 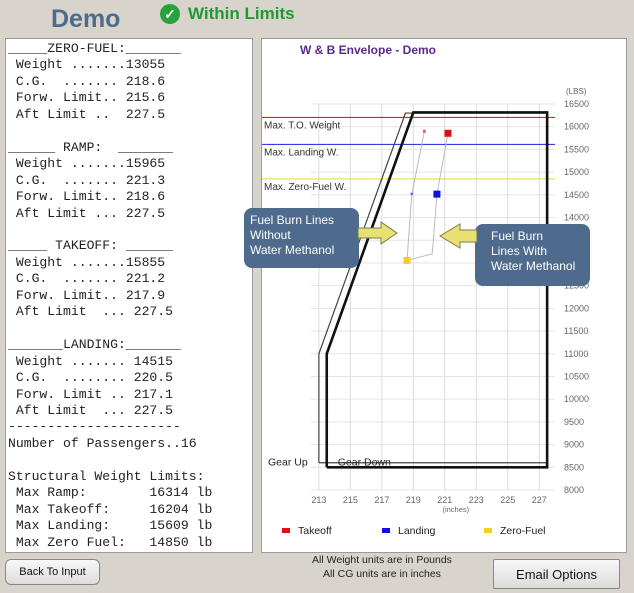 I want to click on y-tick-label: 8500, so click(x=574, y=467).